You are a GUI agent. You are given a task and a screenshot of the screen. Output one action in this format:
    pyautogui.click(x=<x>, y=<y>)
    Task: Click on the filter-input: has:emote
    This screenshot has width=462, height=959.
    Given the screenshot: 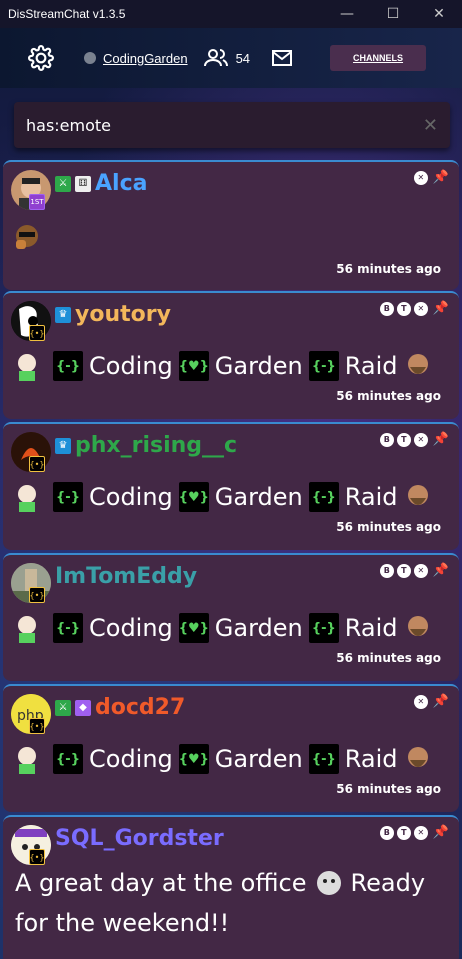 What is the action you would take?
    pyautogui.click(x=224, y=125)
    